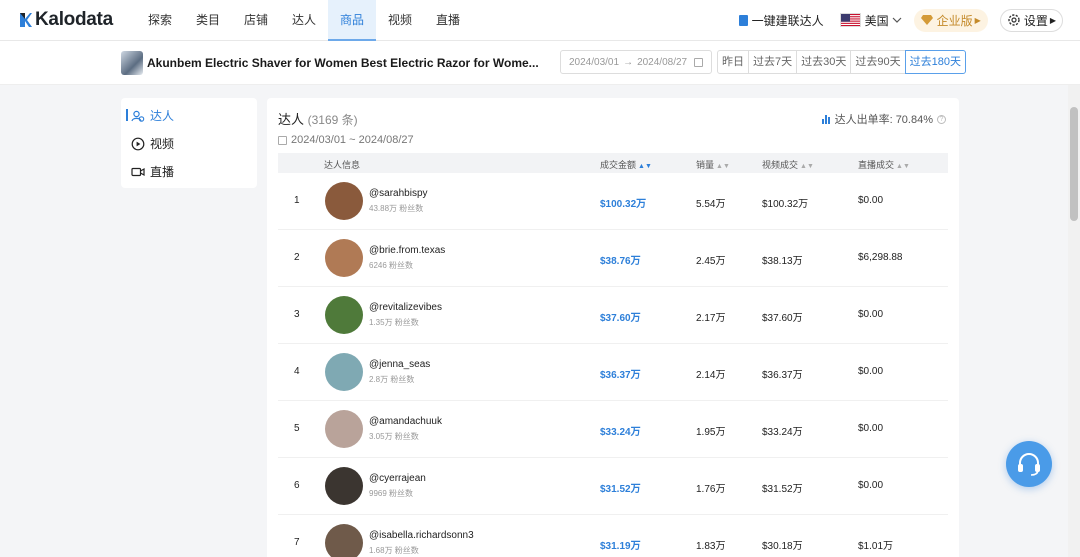  What do you see at coordinates (1014, 20) in the screenshot?
I see `gear-icon` at bounding box center [1014, 20].